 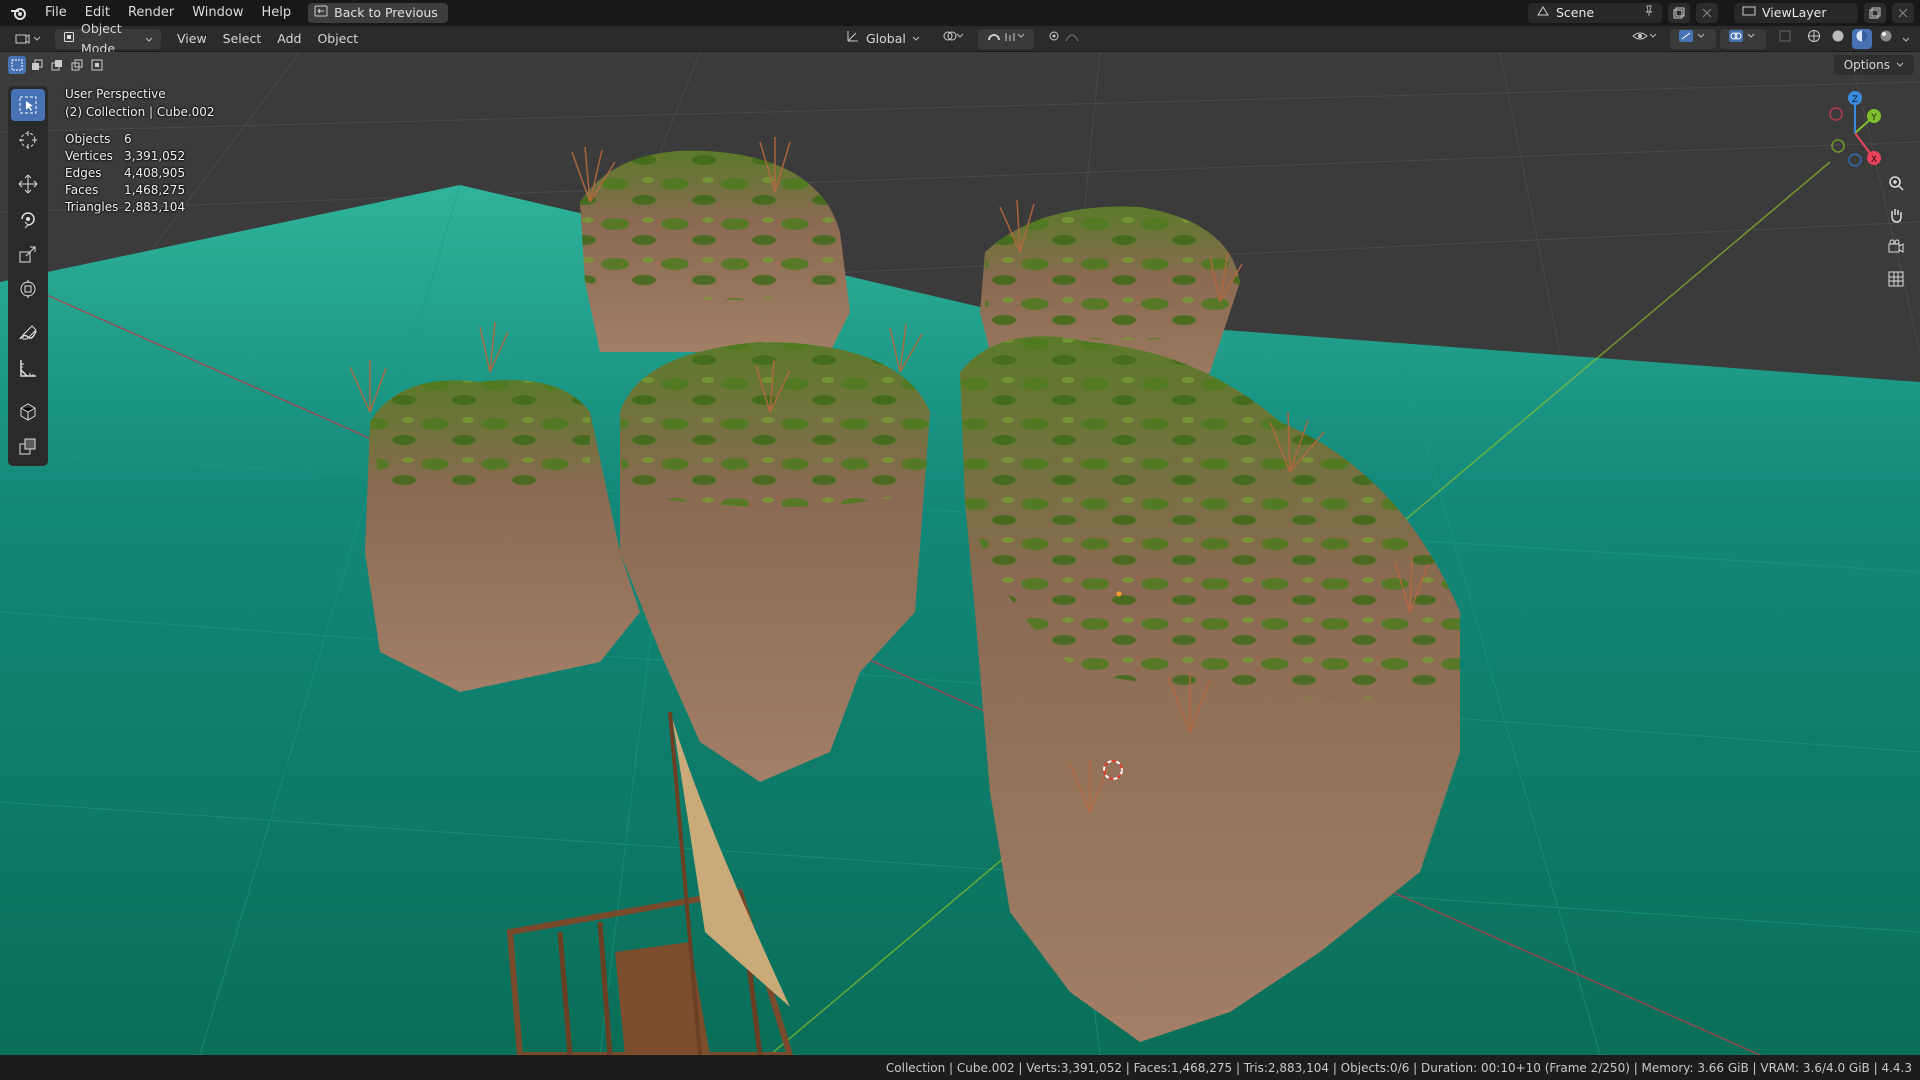 What do you see at coordinates (1896, 231) in the screenshot?
I see `navigation-buttons` at bounding box center [1896, 231].